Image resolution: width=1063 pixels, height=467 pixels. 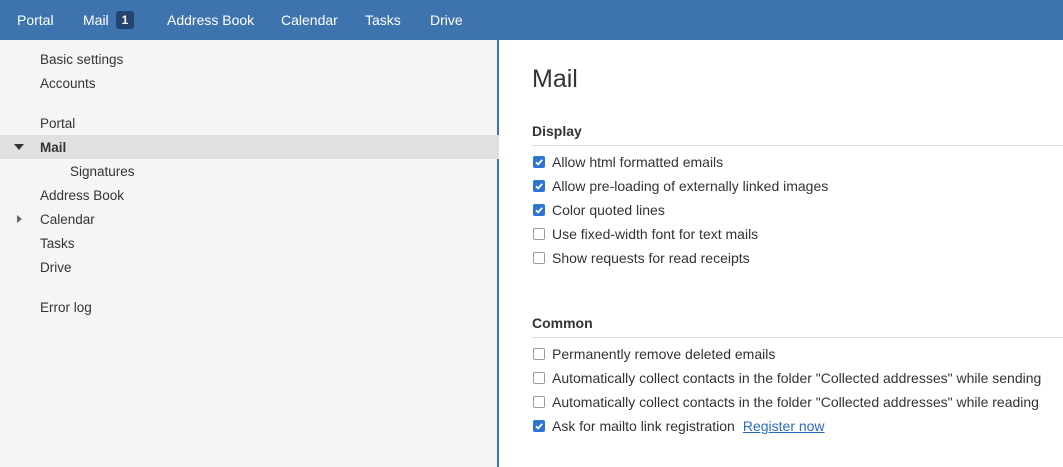 What do you see at coordinates (66, 307) in the screenshot?
I see `sidebar-item-label: Error log` at bounding box center [66, 307].